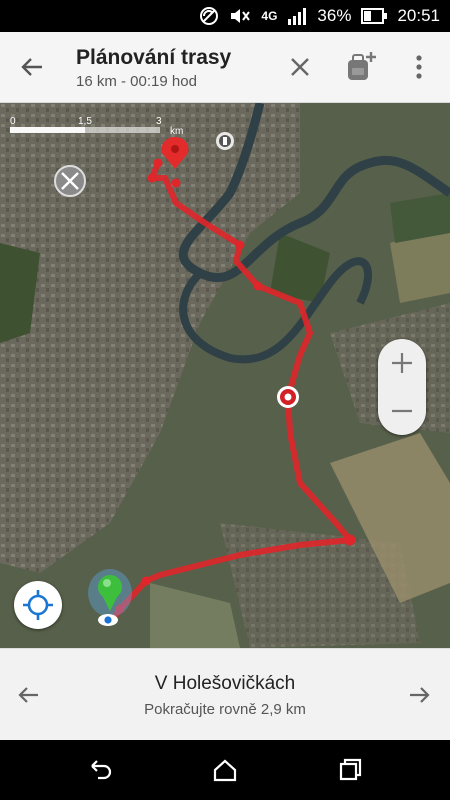  I want to click on my-location-button, so click(38, 605).